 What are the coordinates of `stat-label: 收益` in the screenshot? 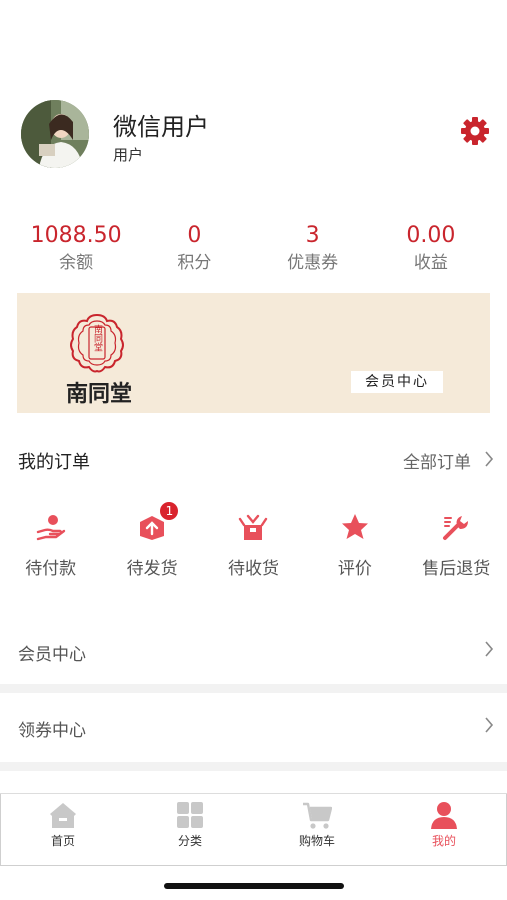 It's located at (430, 263).